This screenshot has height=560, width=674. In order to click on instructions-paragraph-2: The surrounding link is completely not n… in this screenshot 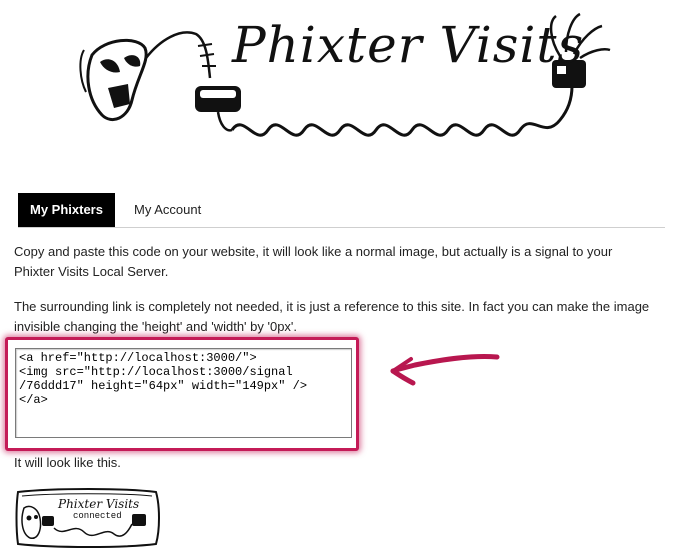, I will do `click(332, 316)`.